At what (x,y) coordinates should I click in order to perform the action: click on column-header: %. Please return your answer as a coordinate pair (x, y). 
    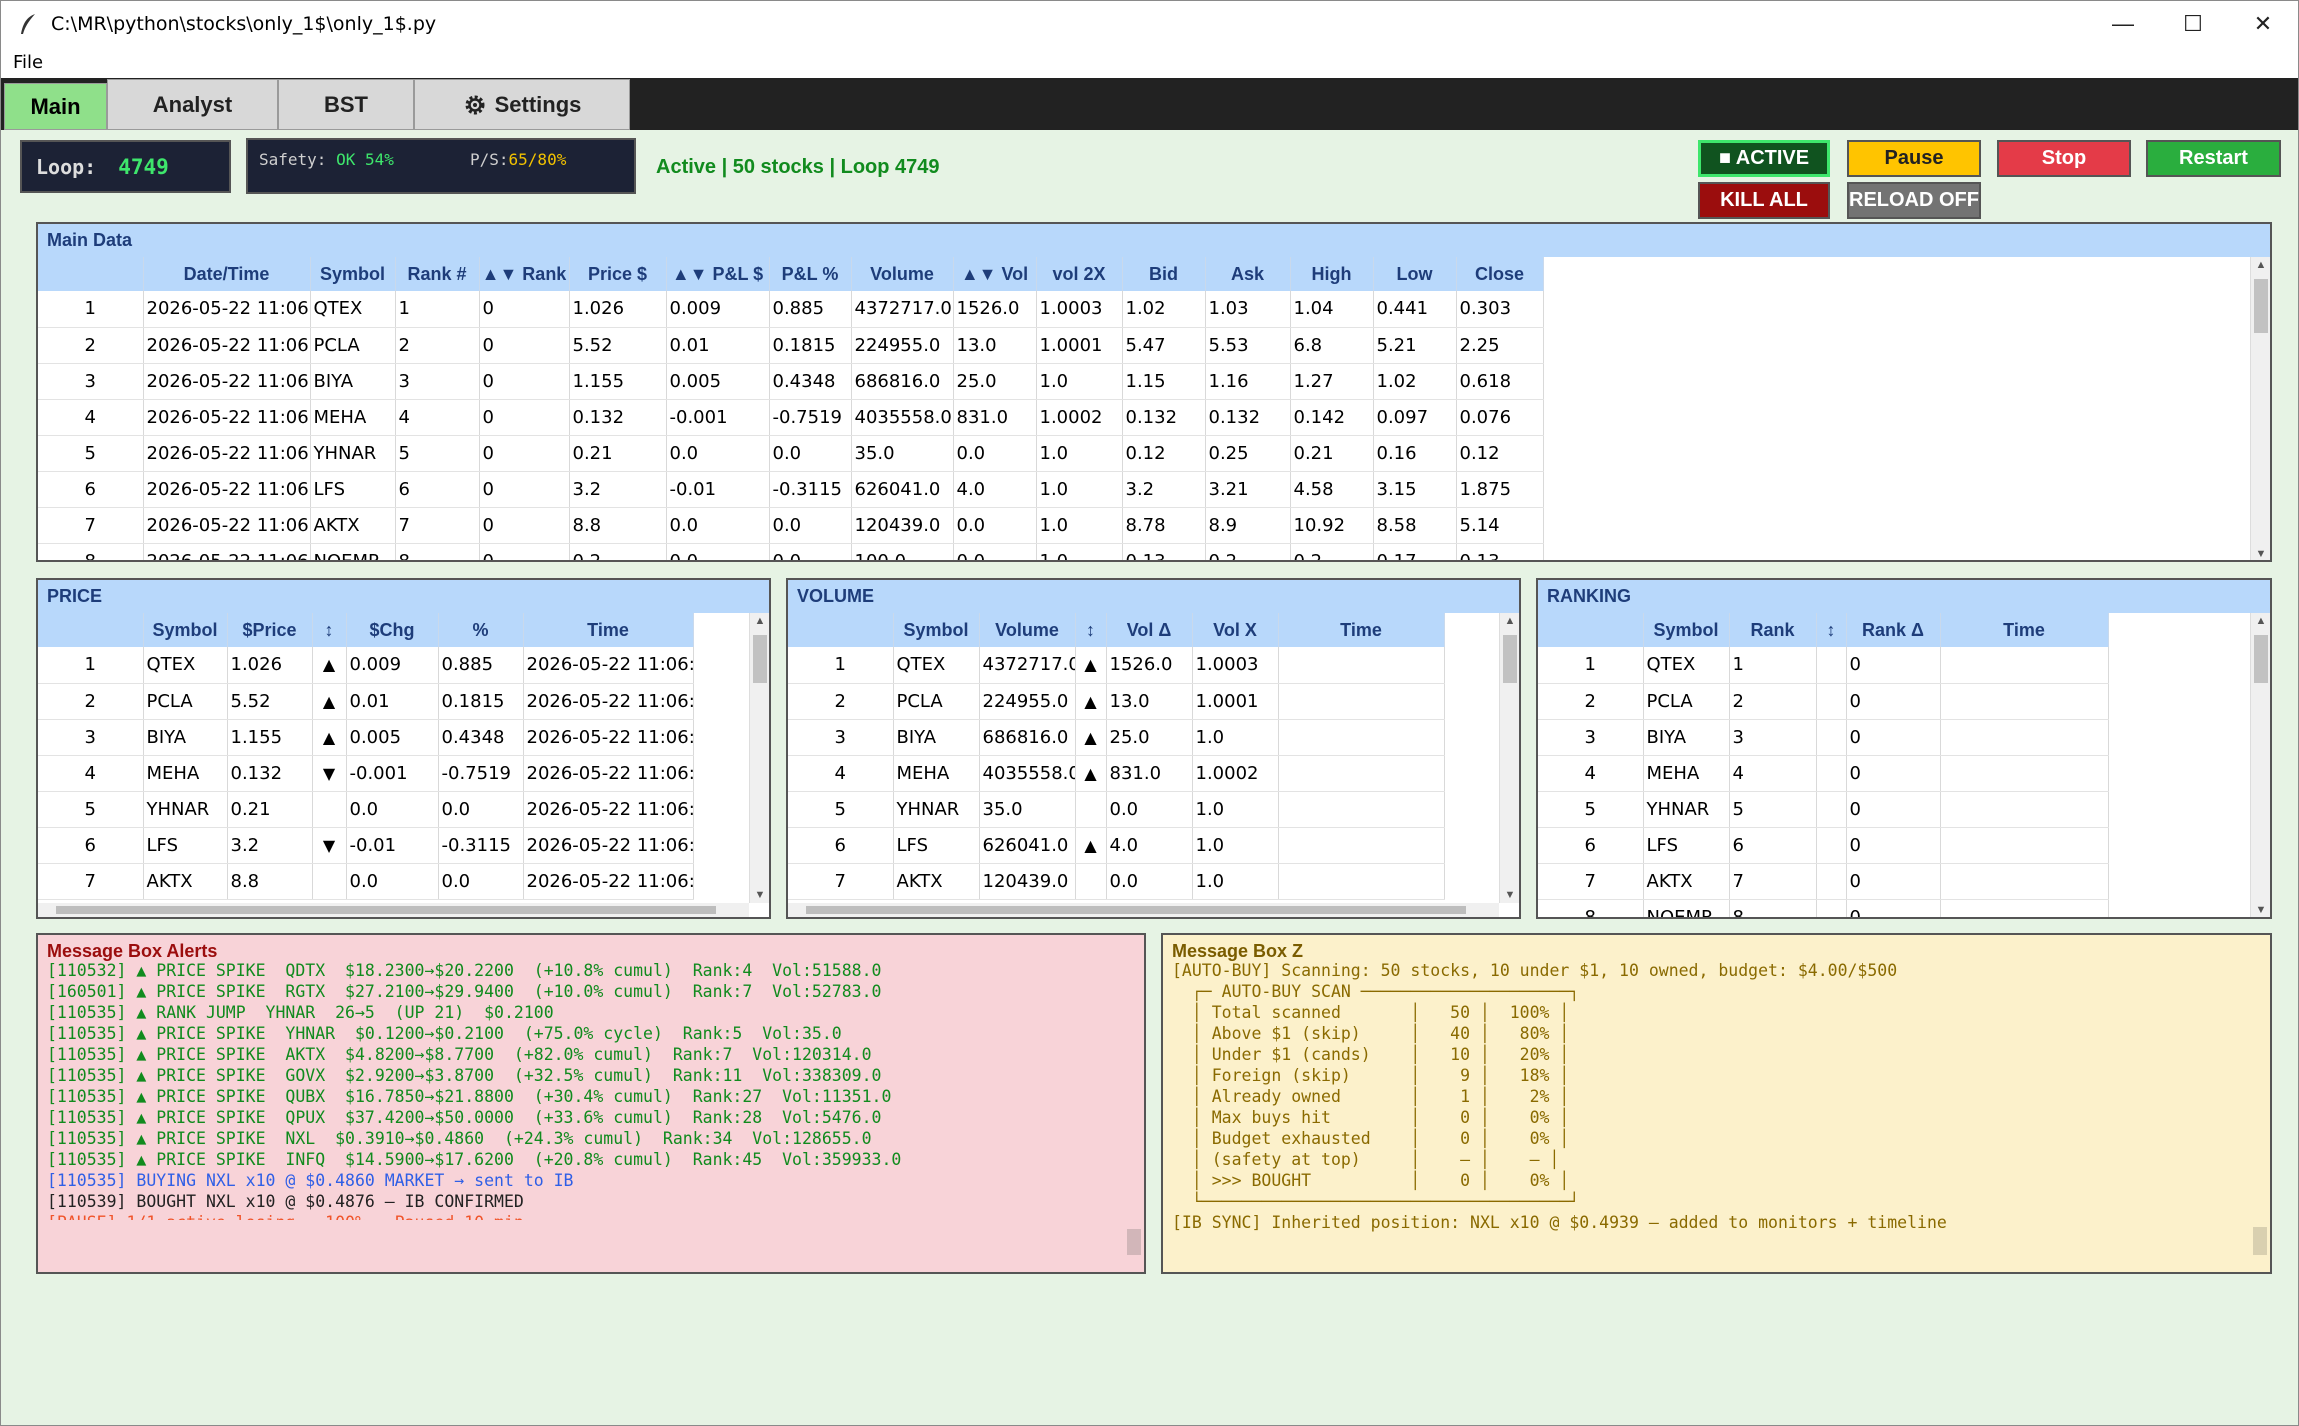
    Looking at the image, I should click on (481, 630).